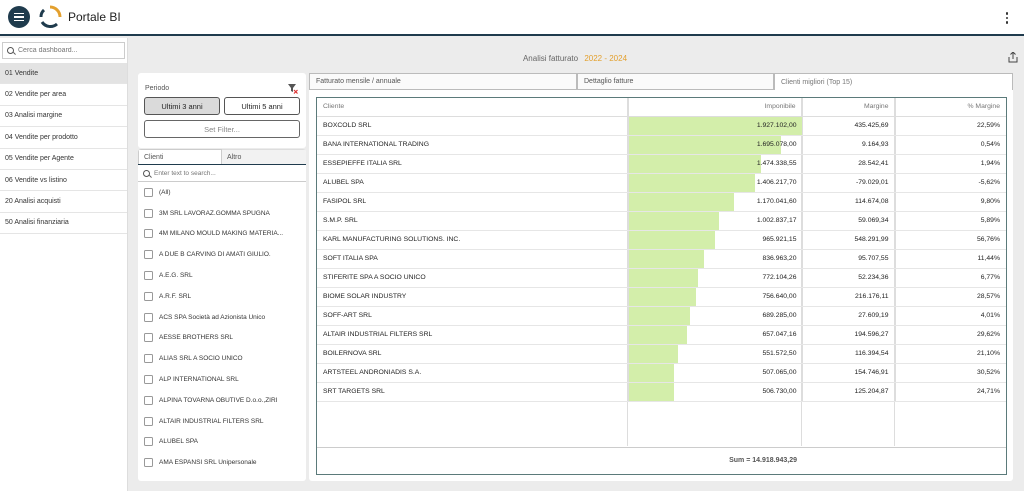 The height and width of the screenshot is (491, 1024). Describe the element at coordinates (661, 259) in the screenshot. I see `table-row: SOFT ITALIA SPA 836.963,20 95.707,55 11,44%` at that location.